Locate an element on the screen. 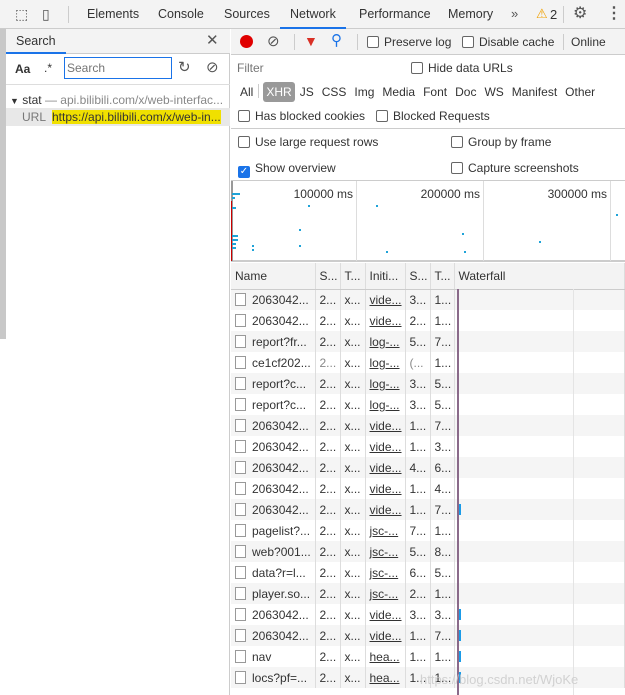 The height and width of the screenshot is (695, 625). type-filter-font: Font is located at coordinates (435, 92).